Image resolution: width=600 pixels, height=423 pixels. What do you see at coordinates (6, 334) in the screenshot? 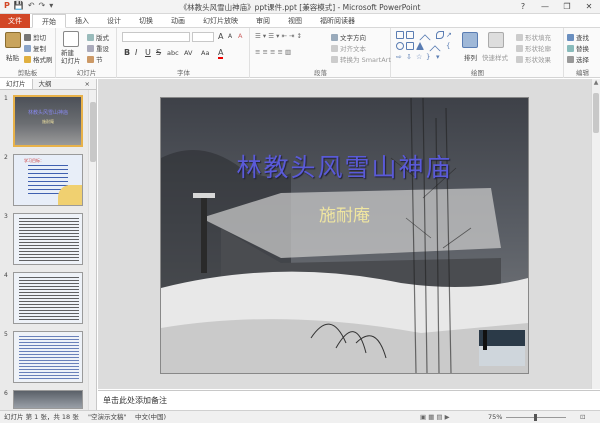
I see `thumbnail-number: 5` at bounding box center [6, 334].